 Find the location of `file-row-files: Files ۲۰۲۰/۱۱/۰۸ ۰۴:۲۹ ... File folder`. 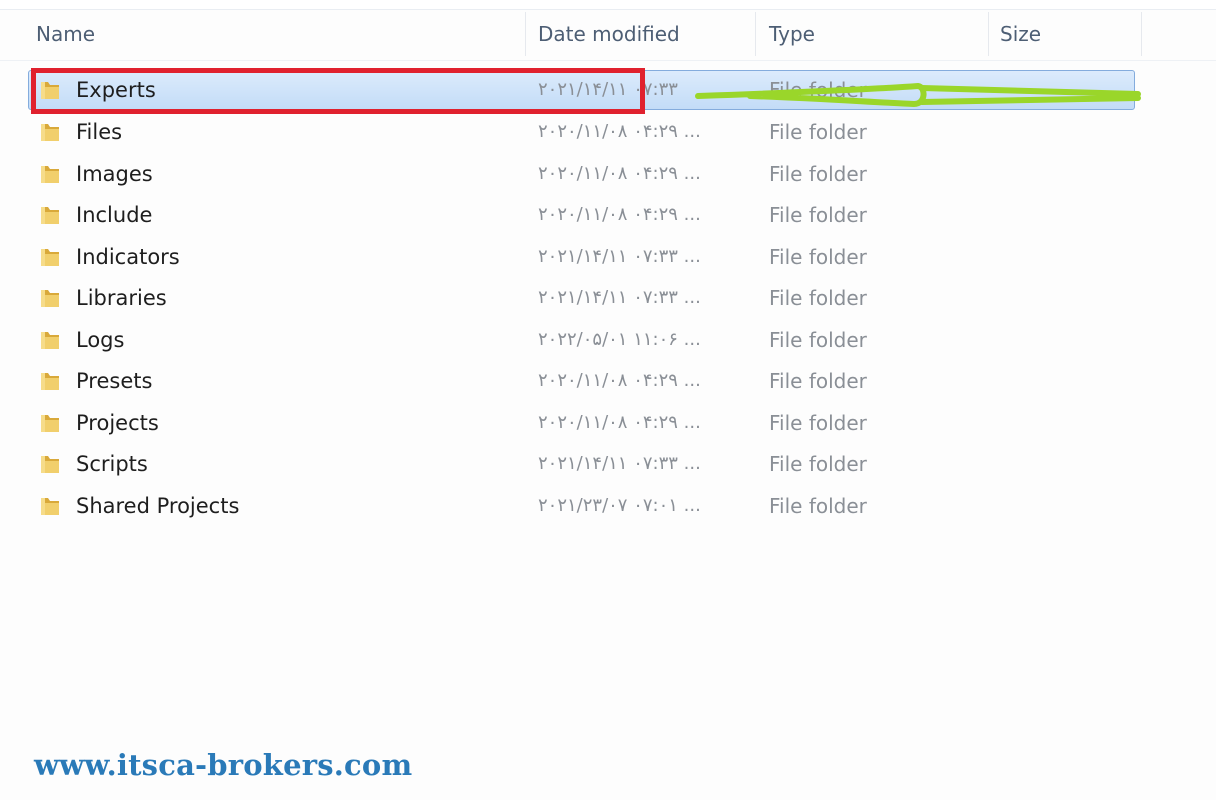

file-row-files: Files ۲۰۲۰/۱۱/۰۸ ۰۴:۲۹ ... File folder is located at coordinates (608, 132).